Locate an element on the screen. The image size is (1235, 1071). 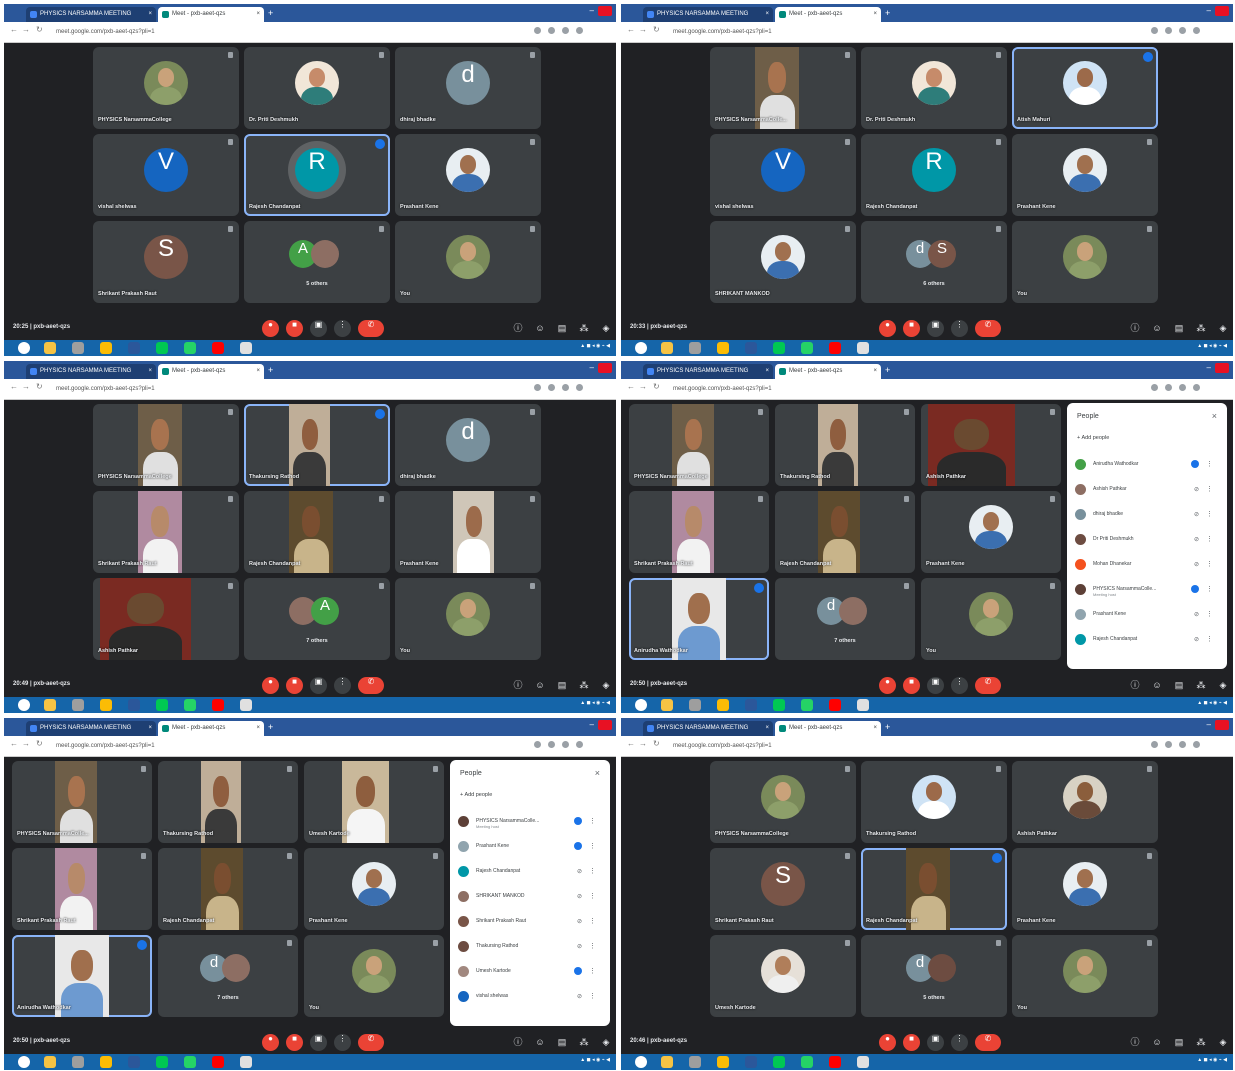
participant-tile: d dhiraj bhadke is located at coordinates (468, 88).